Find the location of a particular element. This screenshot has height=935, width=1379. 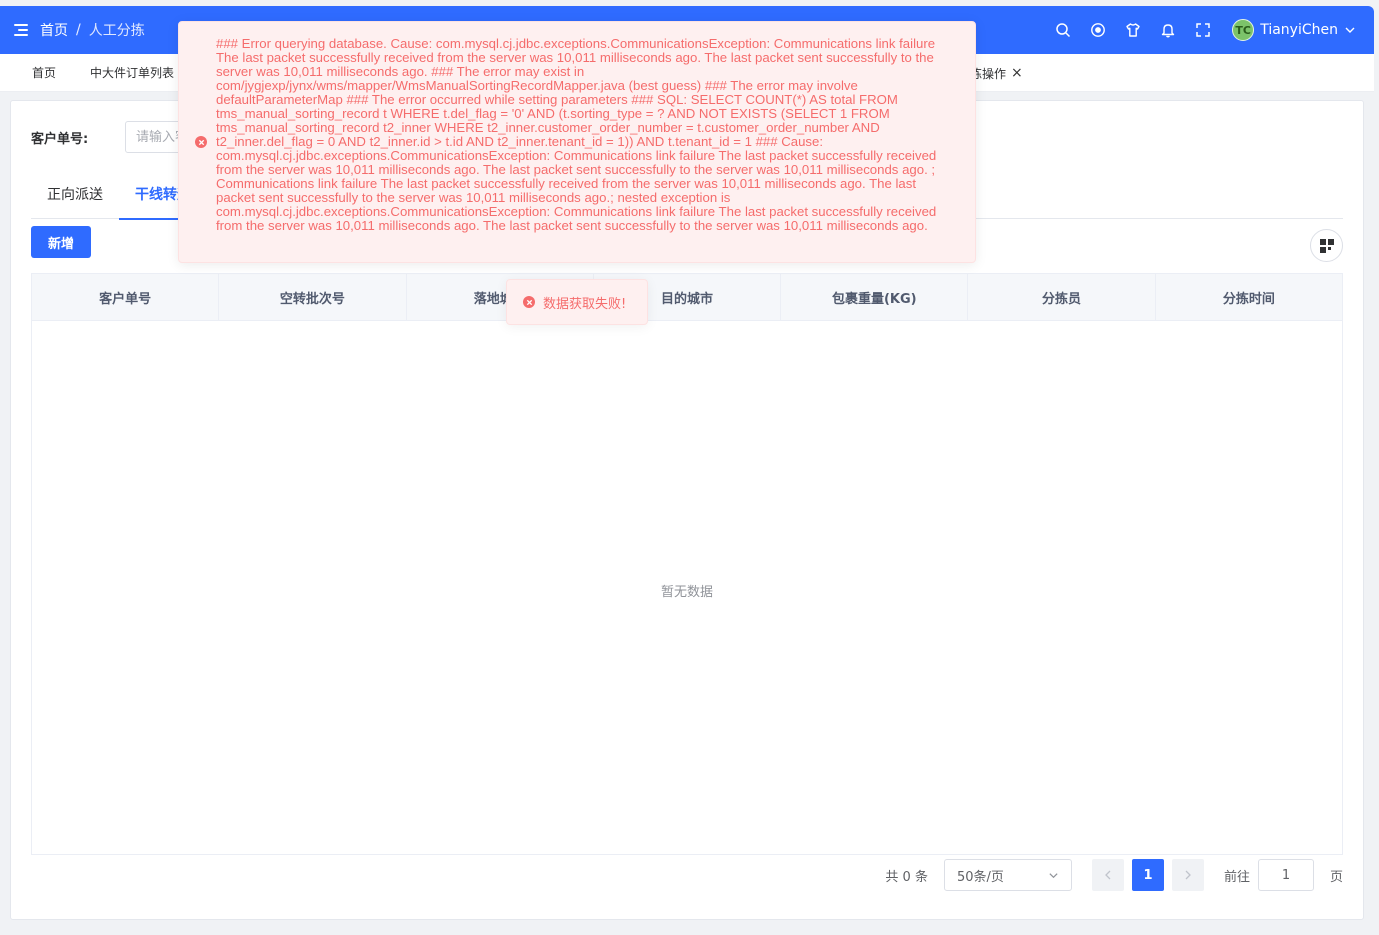

header-toolbar: TC TianyiChen is located at coordinates (1200, 30).